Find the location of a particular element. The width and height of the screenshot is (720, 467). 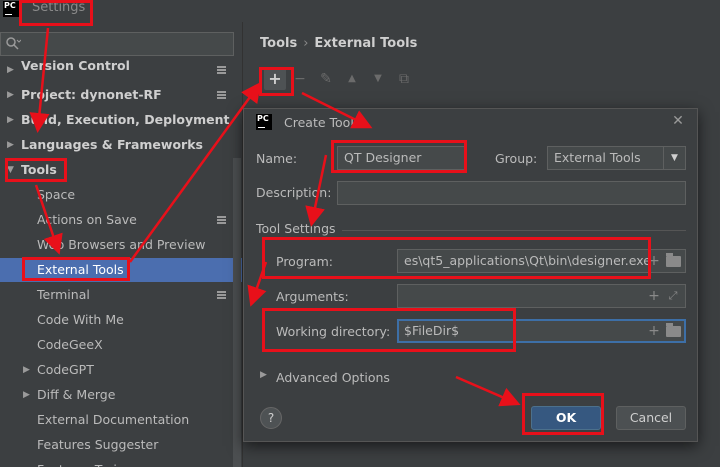

annotation-box-program is located at coordinates (456, 258).